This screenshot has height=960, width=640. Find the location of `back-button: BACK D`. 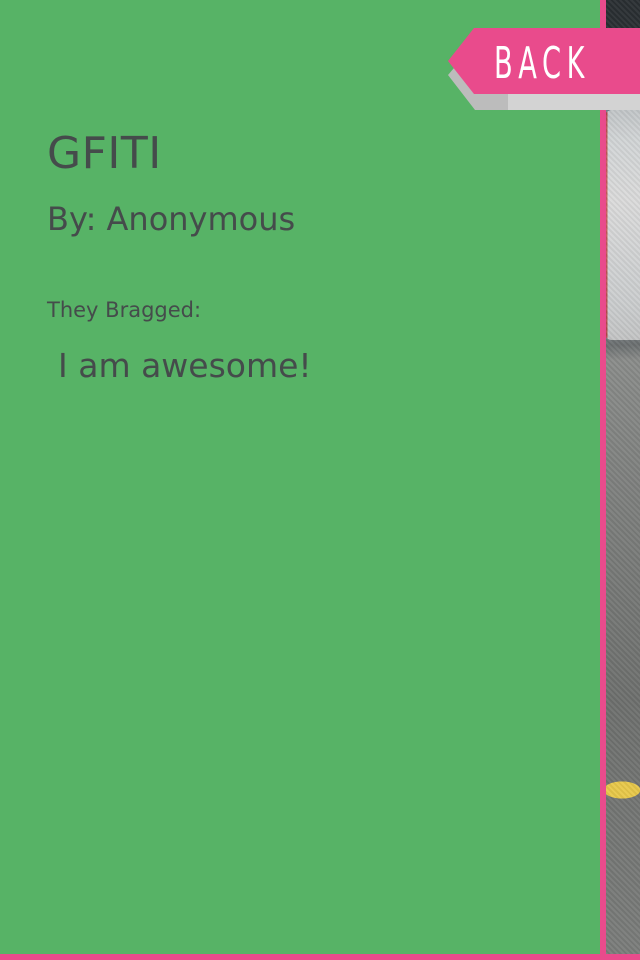

back-button: BACK D is located at coordinates (544, 70).